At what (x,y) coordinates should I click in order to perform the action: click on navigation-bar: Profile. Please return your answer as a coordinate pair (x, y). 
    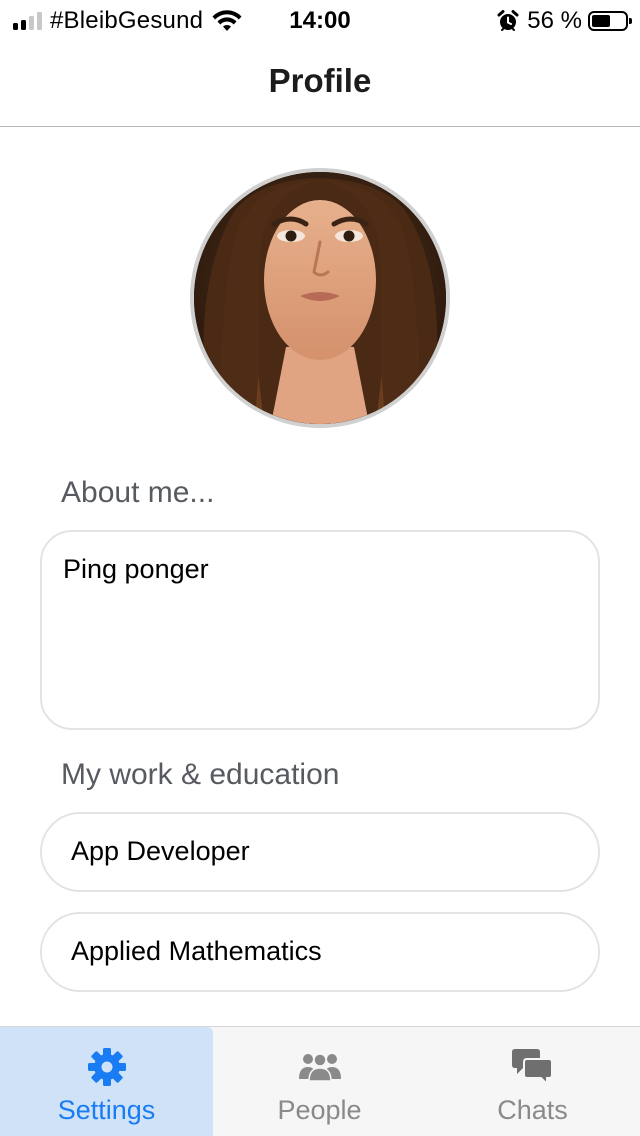
    Looking at the image, I should click on (320, 84).